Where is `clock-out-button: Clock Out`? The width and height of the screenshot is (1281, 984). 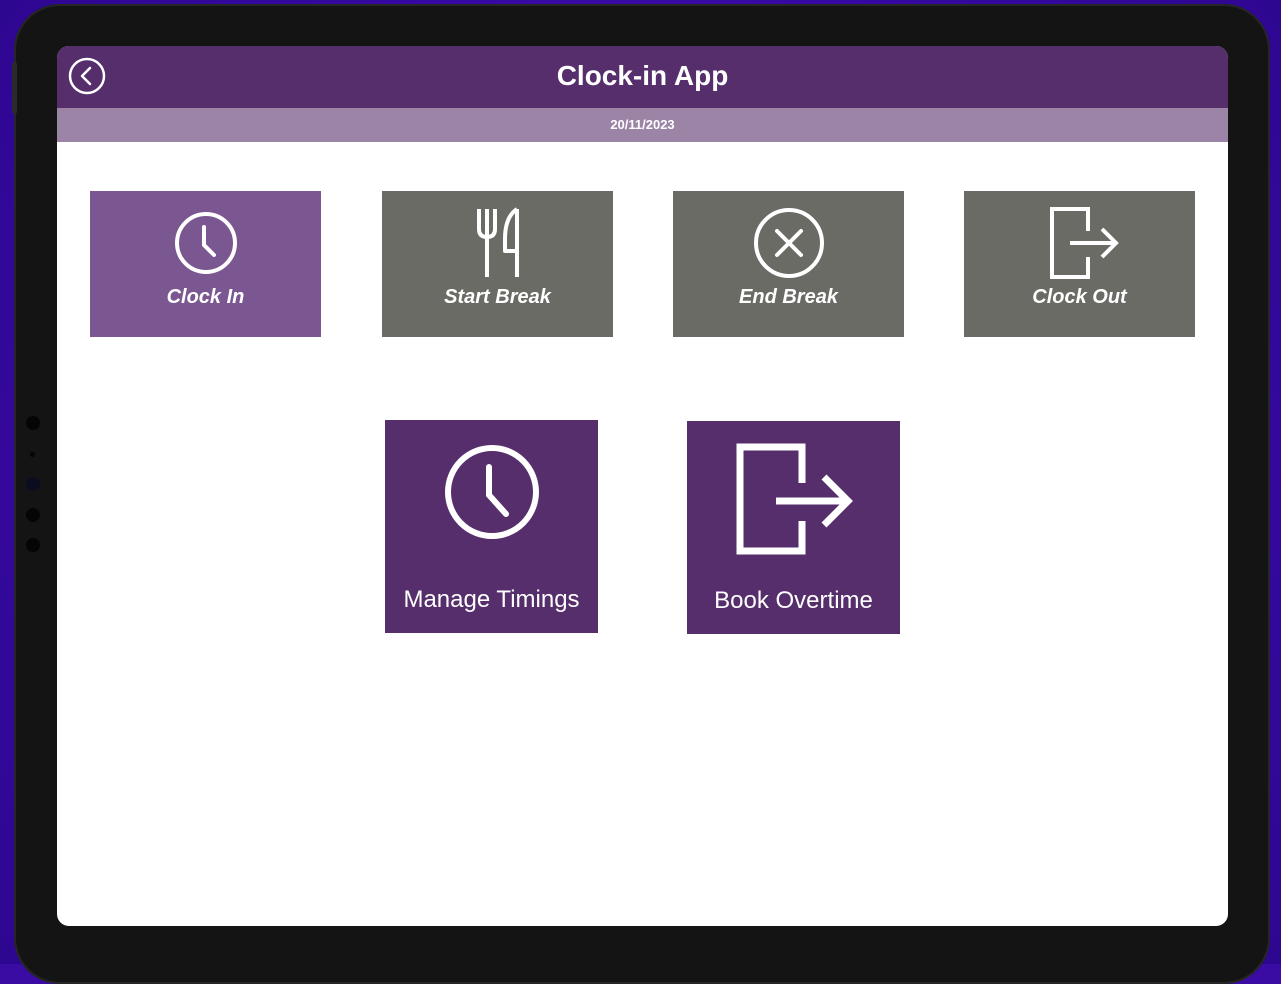
clock-out-button: Clock Out is located at coordinates (1079, 264).